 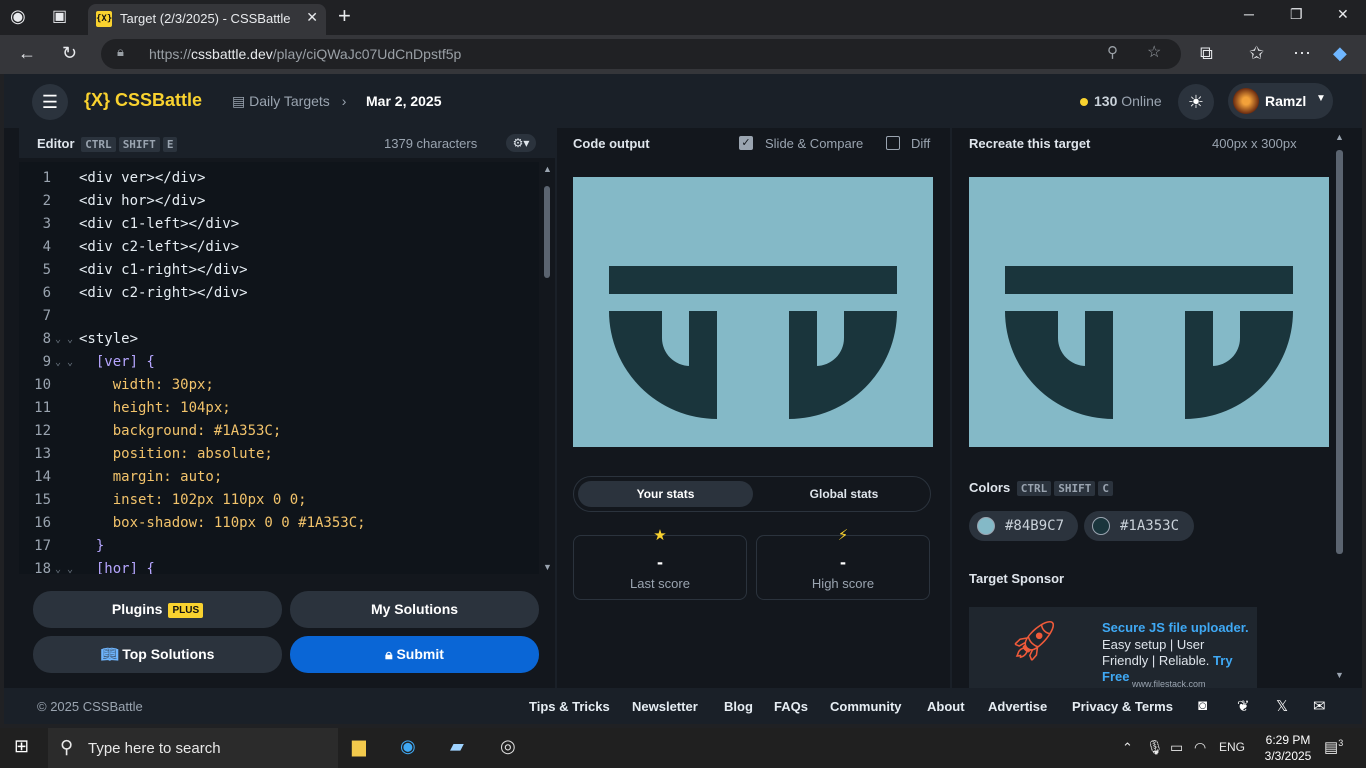 I want to click on breadcrumb: ▤ Daily Targets ›, so click(x=289, y=101).